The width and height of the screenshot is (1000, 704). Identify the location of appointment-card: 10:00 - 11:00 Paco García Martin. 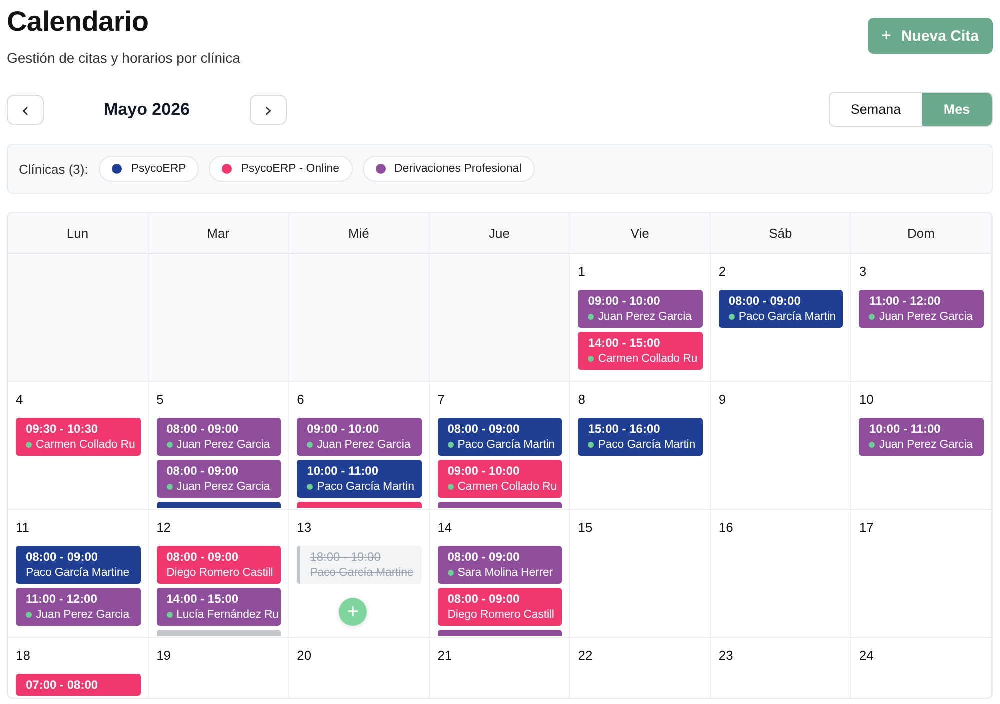
(359, 479).